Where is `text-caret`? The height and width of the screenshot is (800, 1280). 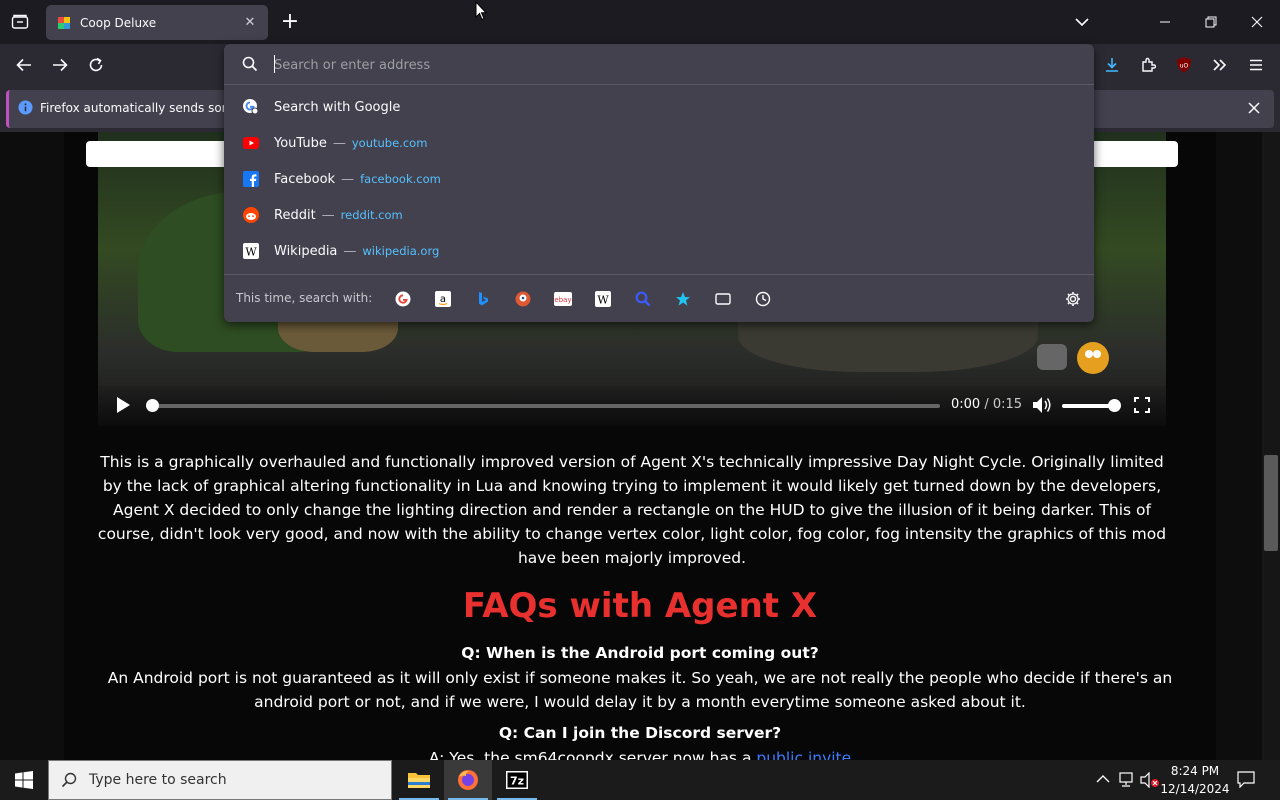 text-caret is located at coordinates (274, 64).